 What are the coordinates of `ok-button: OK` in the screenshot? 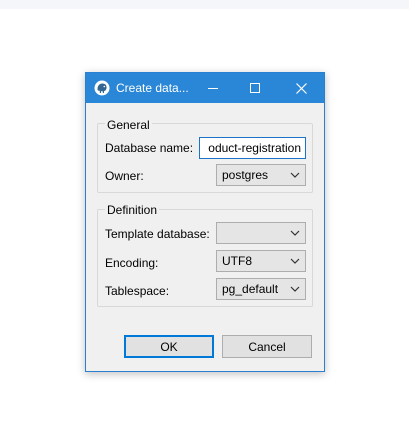 It's located at (169, 346).